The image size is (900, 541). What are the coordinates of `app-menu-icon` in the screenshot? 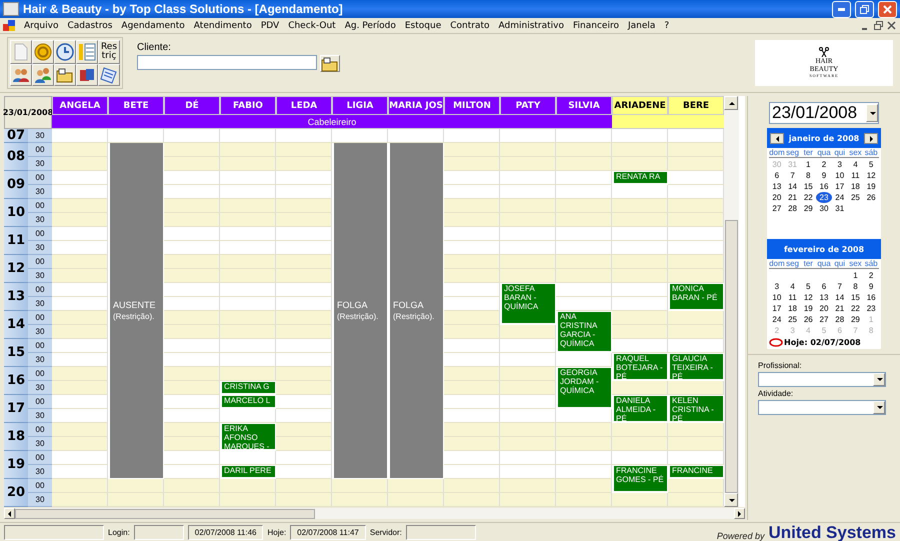 It's located at (9, 25).